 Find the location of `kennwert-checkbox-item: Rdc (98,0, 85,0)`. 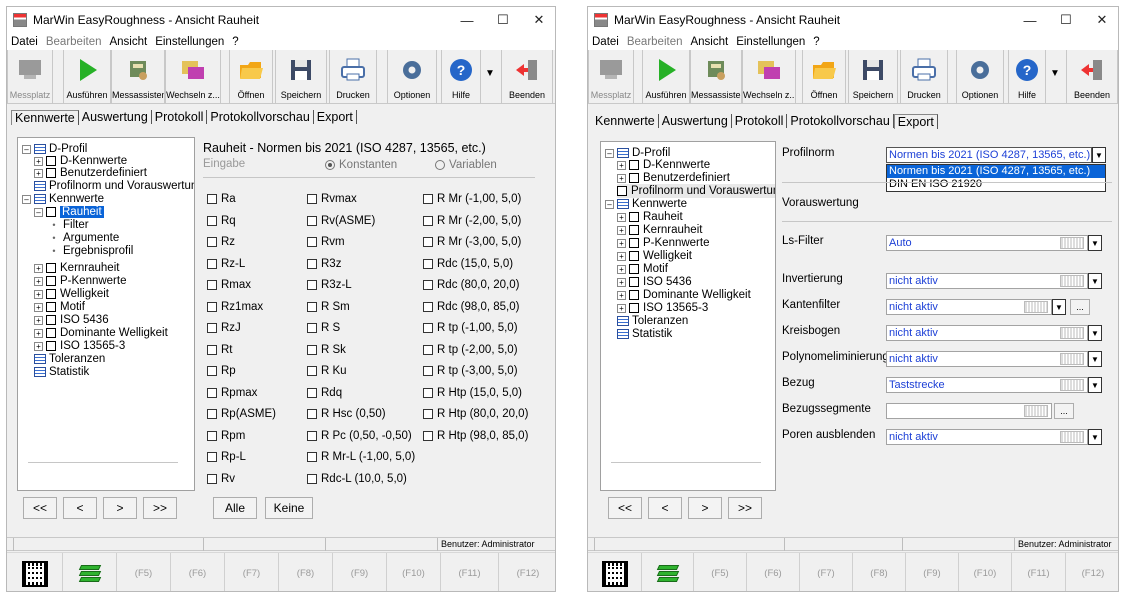

kennwert-checkbox-item: Rdc (98,0, 85,0) is located at coordinates (471, 307).